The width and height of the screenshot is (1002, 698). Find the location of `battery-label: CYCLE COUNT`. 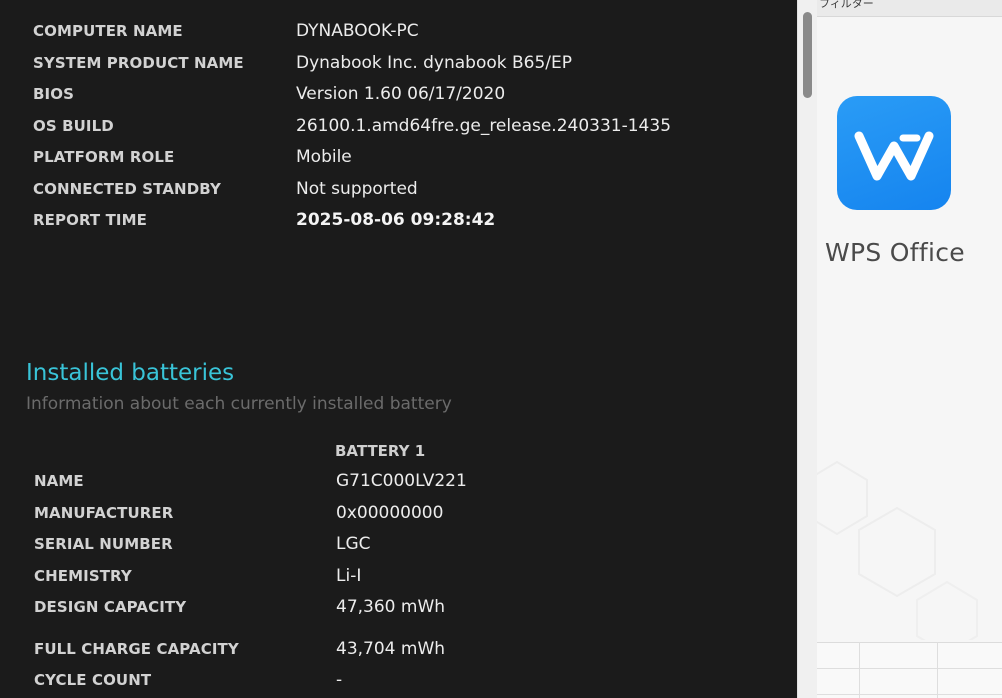

battery-label: CYCLE COUNT is located at coordinates (93, 680).